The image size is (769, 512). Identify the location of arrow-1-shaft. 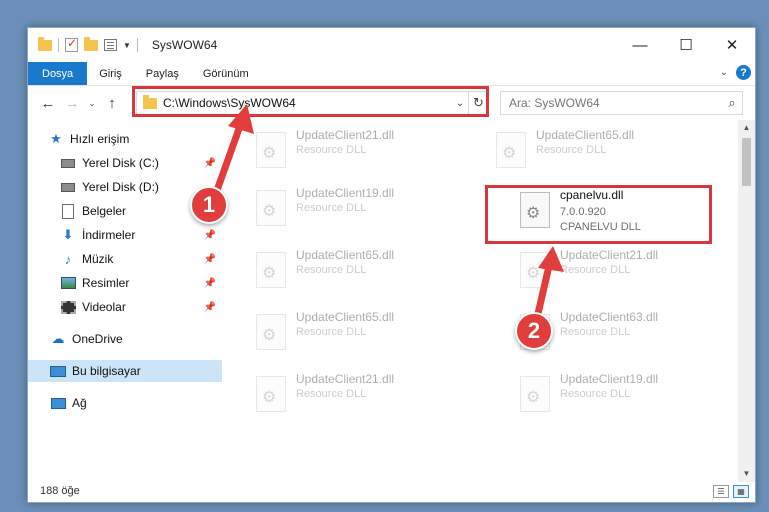
(227, 161).